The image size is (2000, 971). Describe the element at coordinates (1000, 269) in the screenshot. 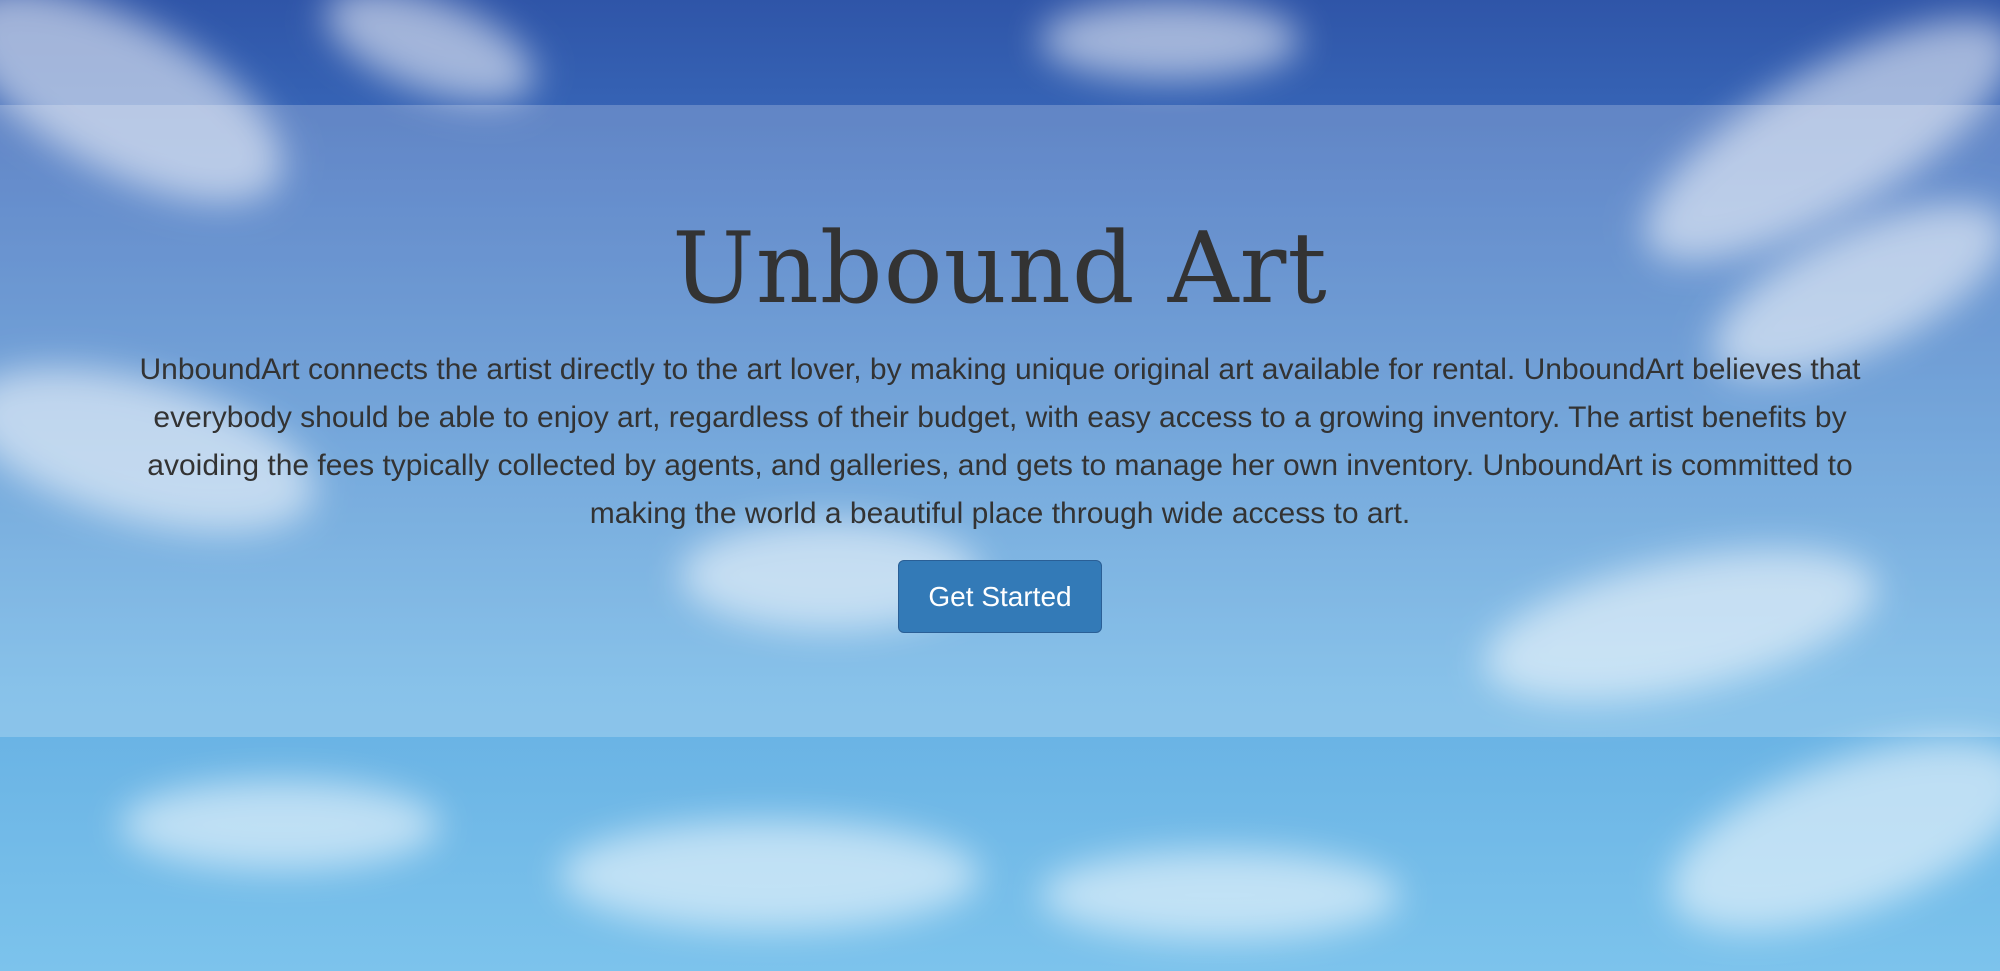

I see `page-title: Unbound Art` at that location.